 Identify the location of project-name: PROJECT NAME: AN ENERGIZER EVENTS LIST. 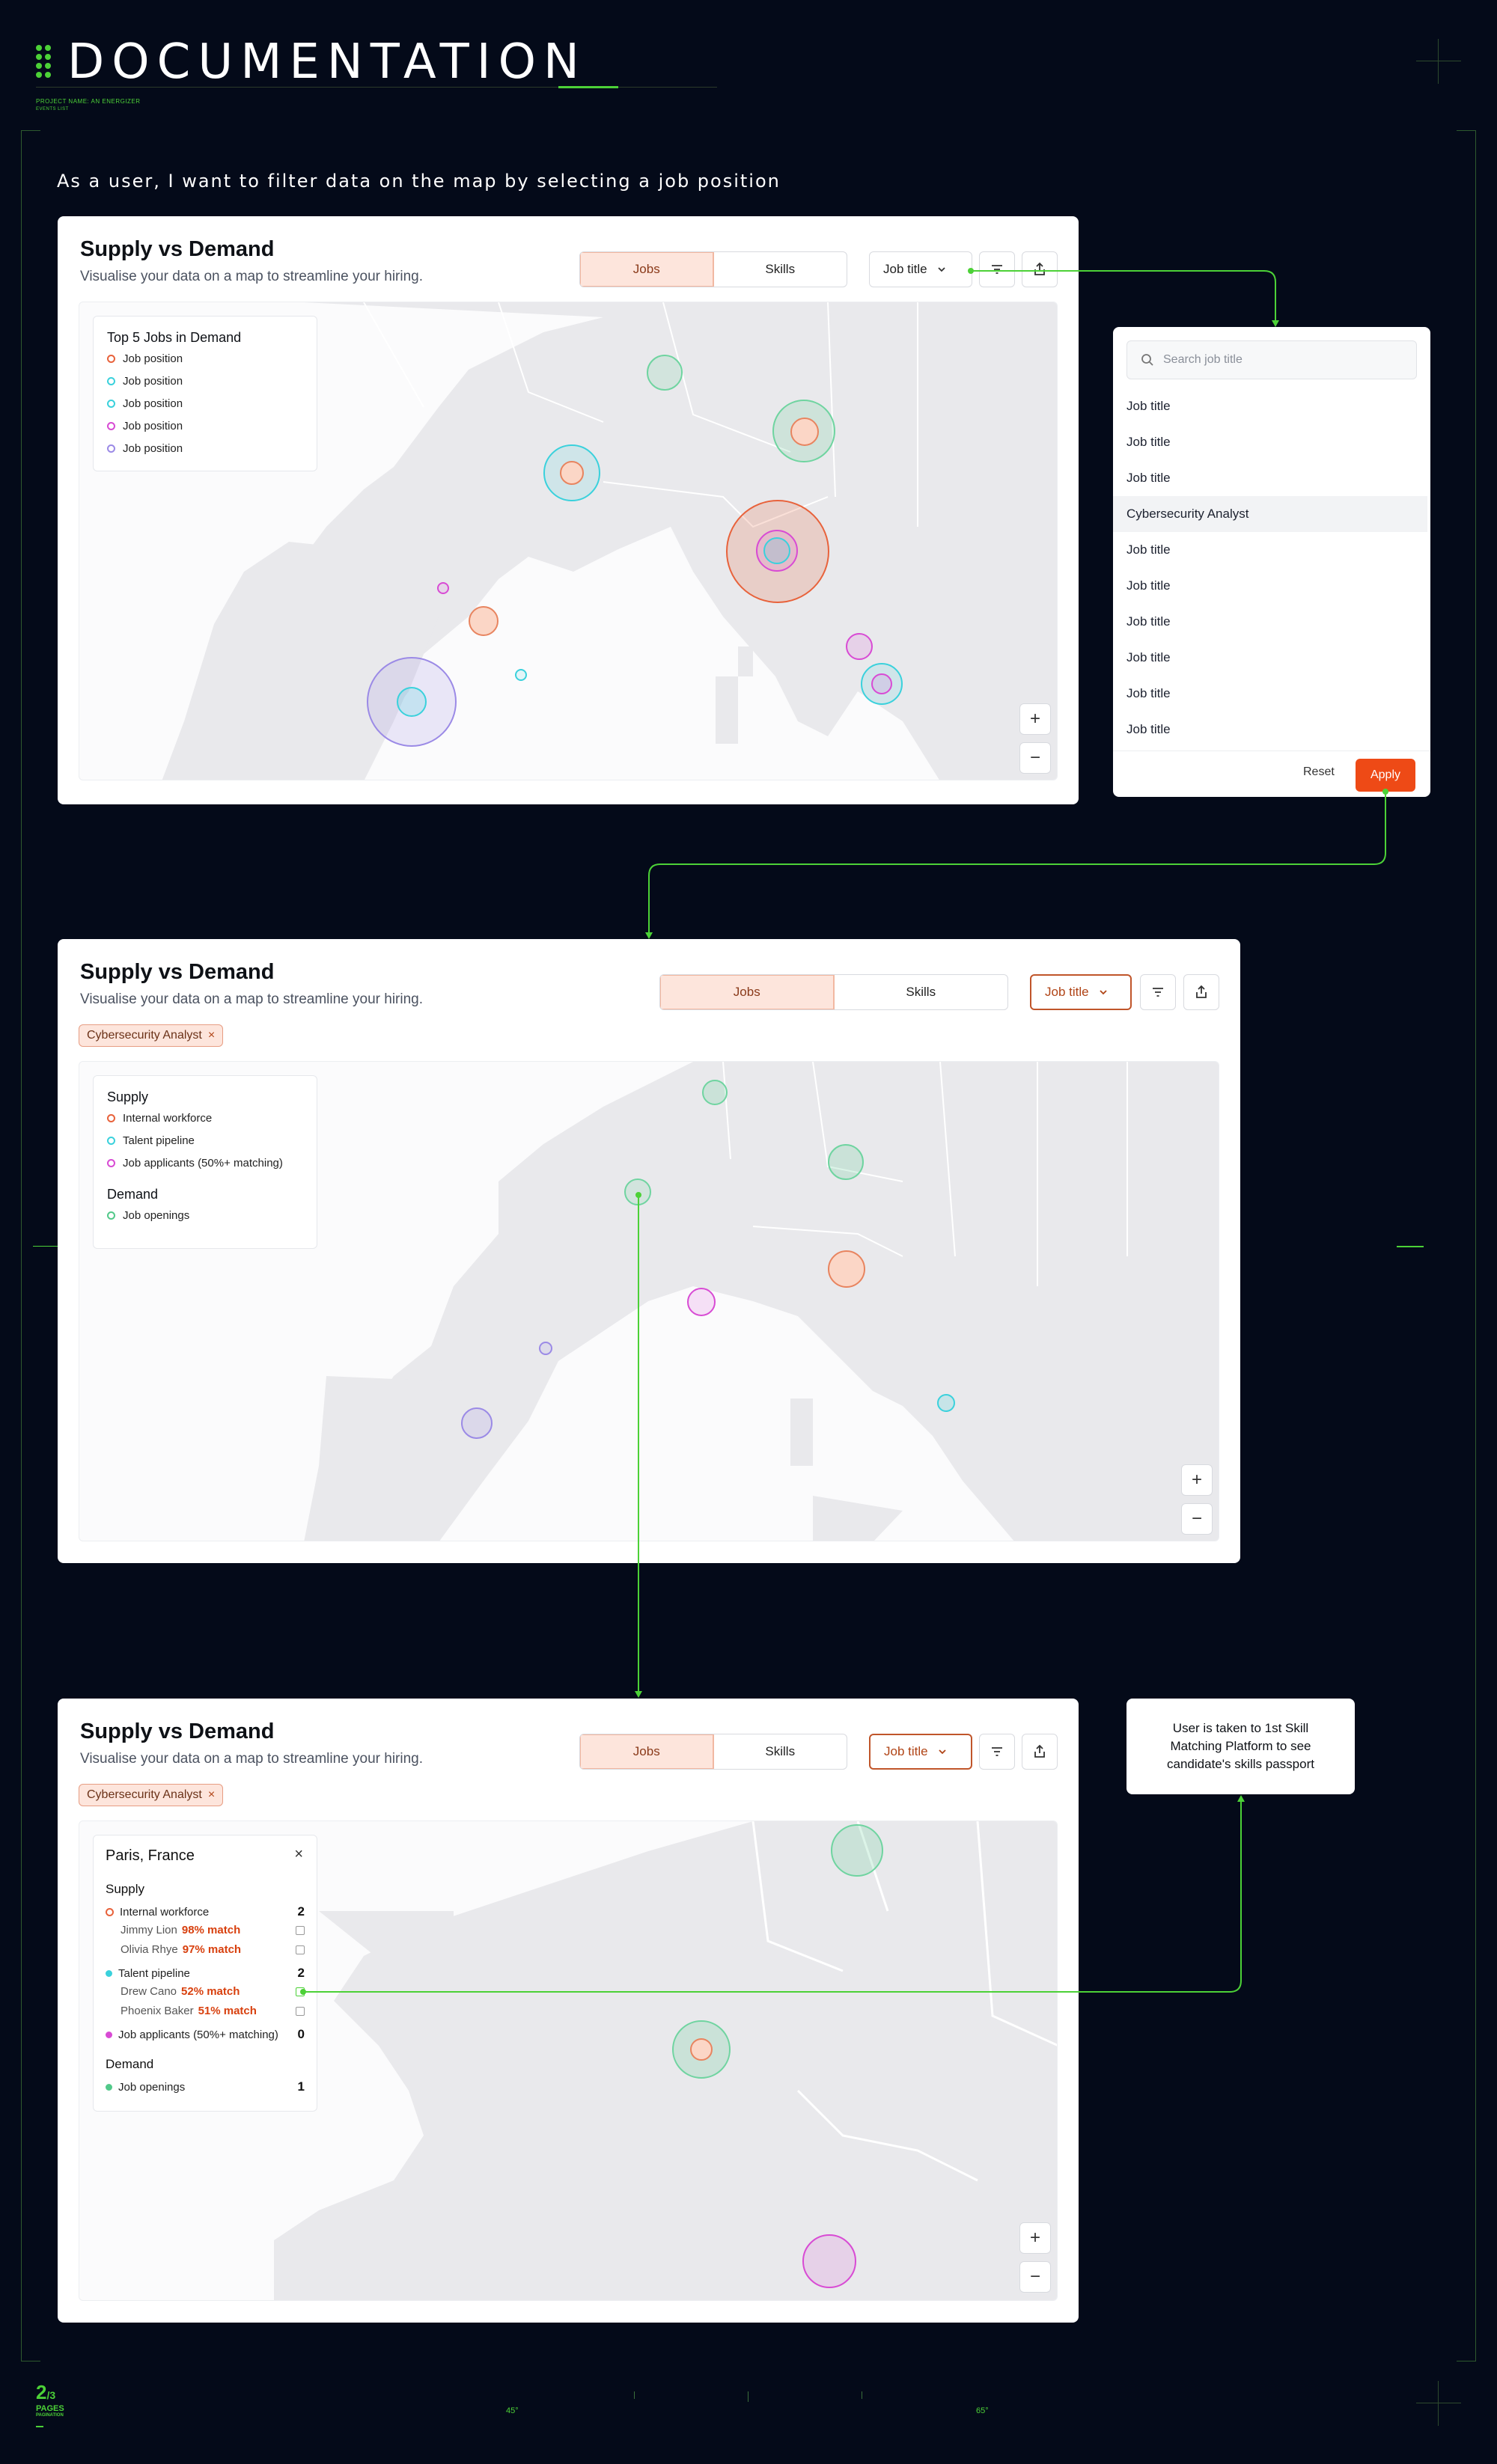
(89, 104).